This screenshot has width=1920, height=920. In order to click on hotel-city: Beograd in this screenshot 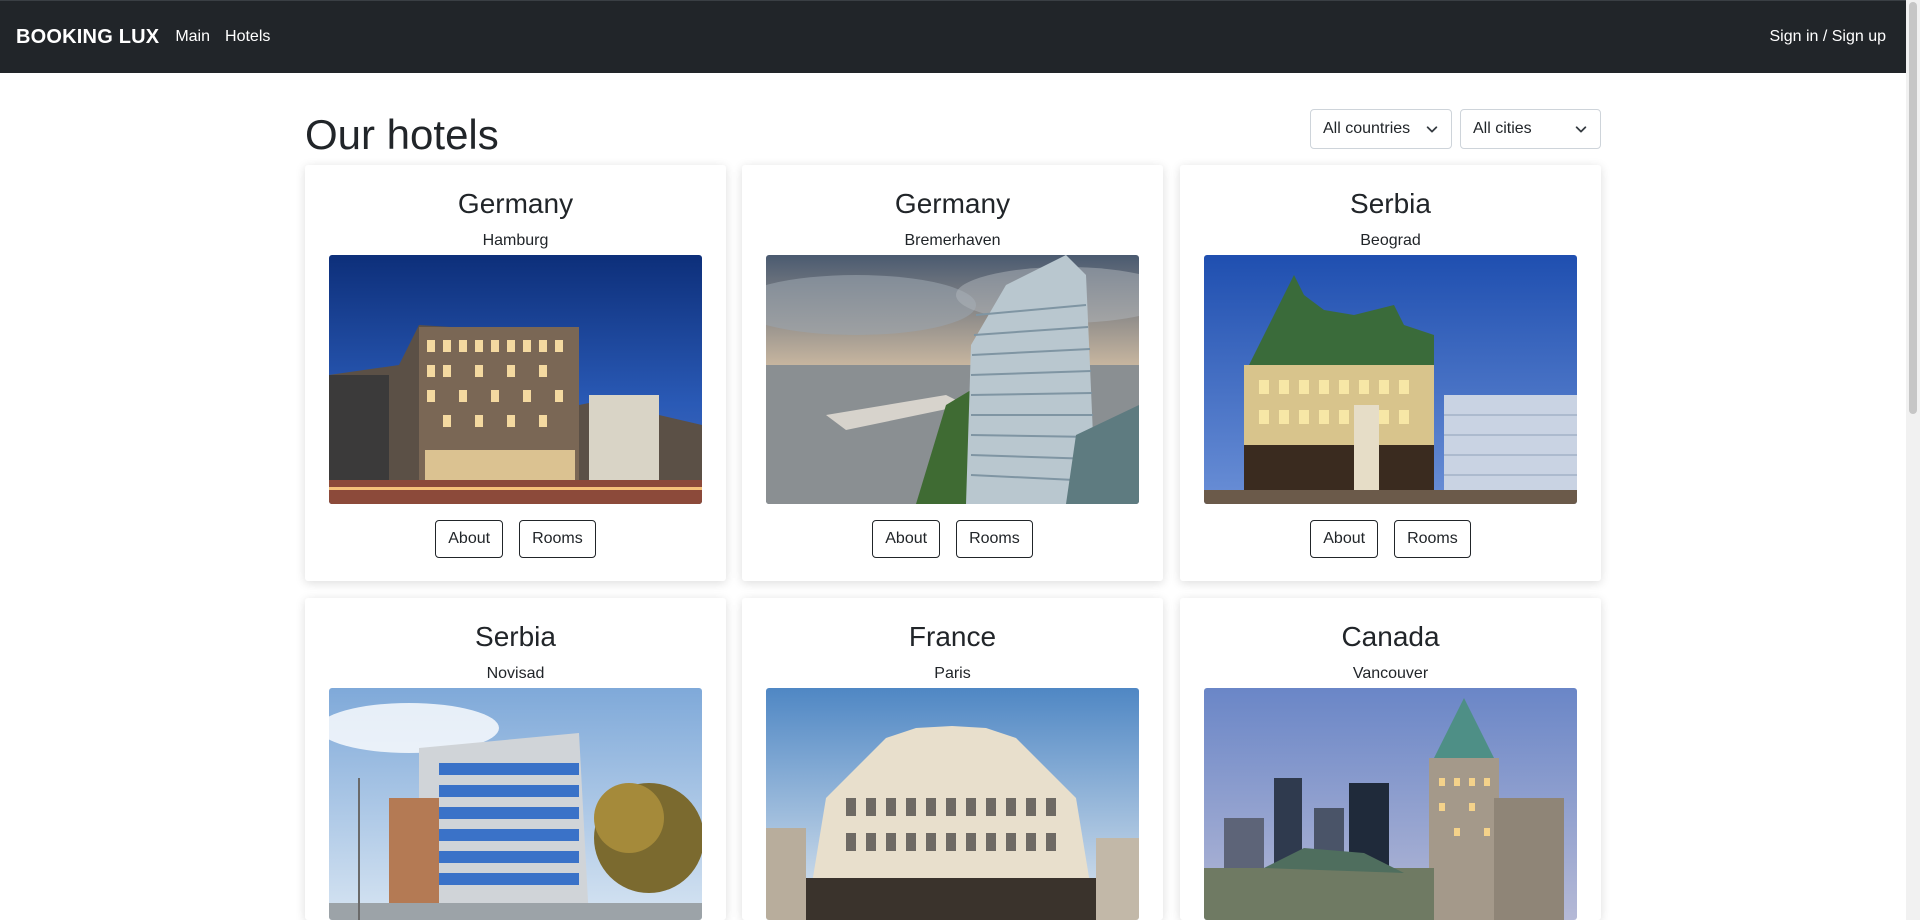, I will do `click(1390, 240)`.